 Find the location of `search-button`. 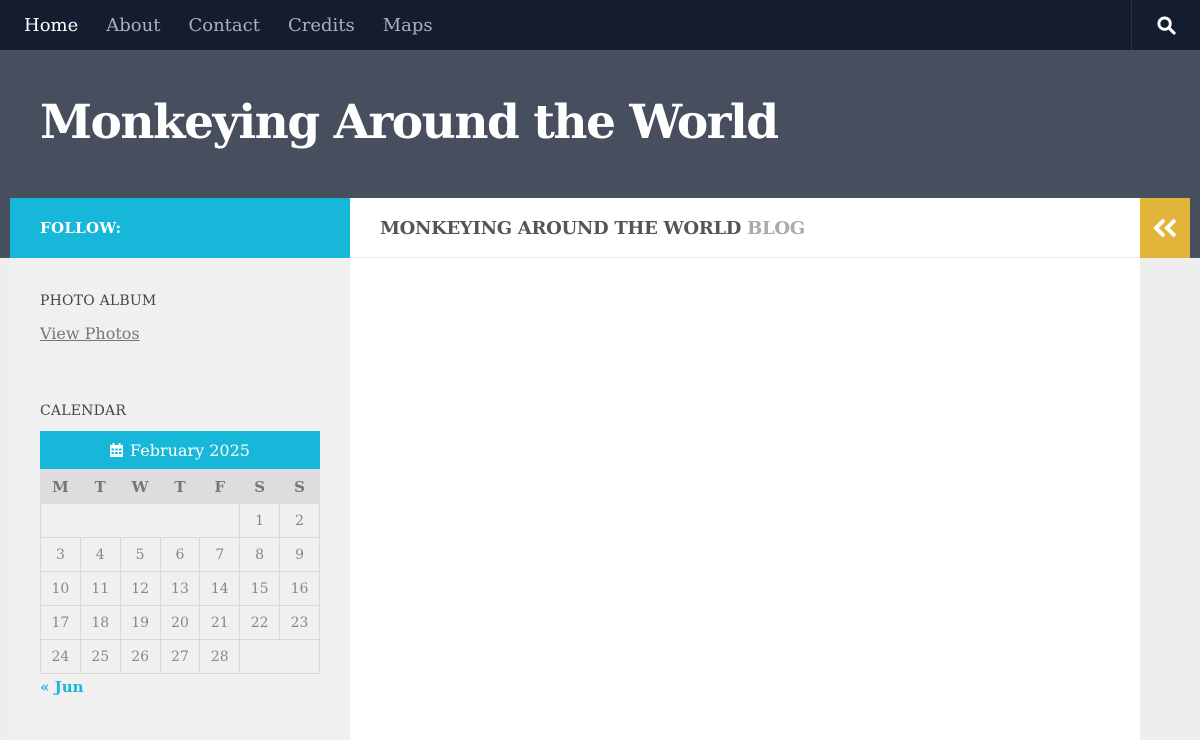

search-button is located at coordinates (1165, 25).